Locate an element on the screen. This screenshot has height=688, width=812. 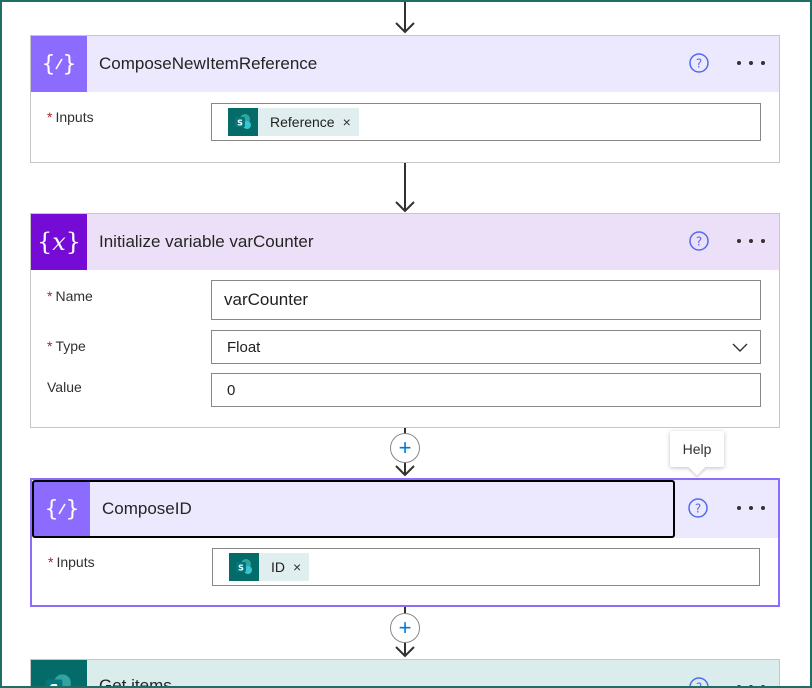
token-label: Reference is located at coordinates (302, 122).